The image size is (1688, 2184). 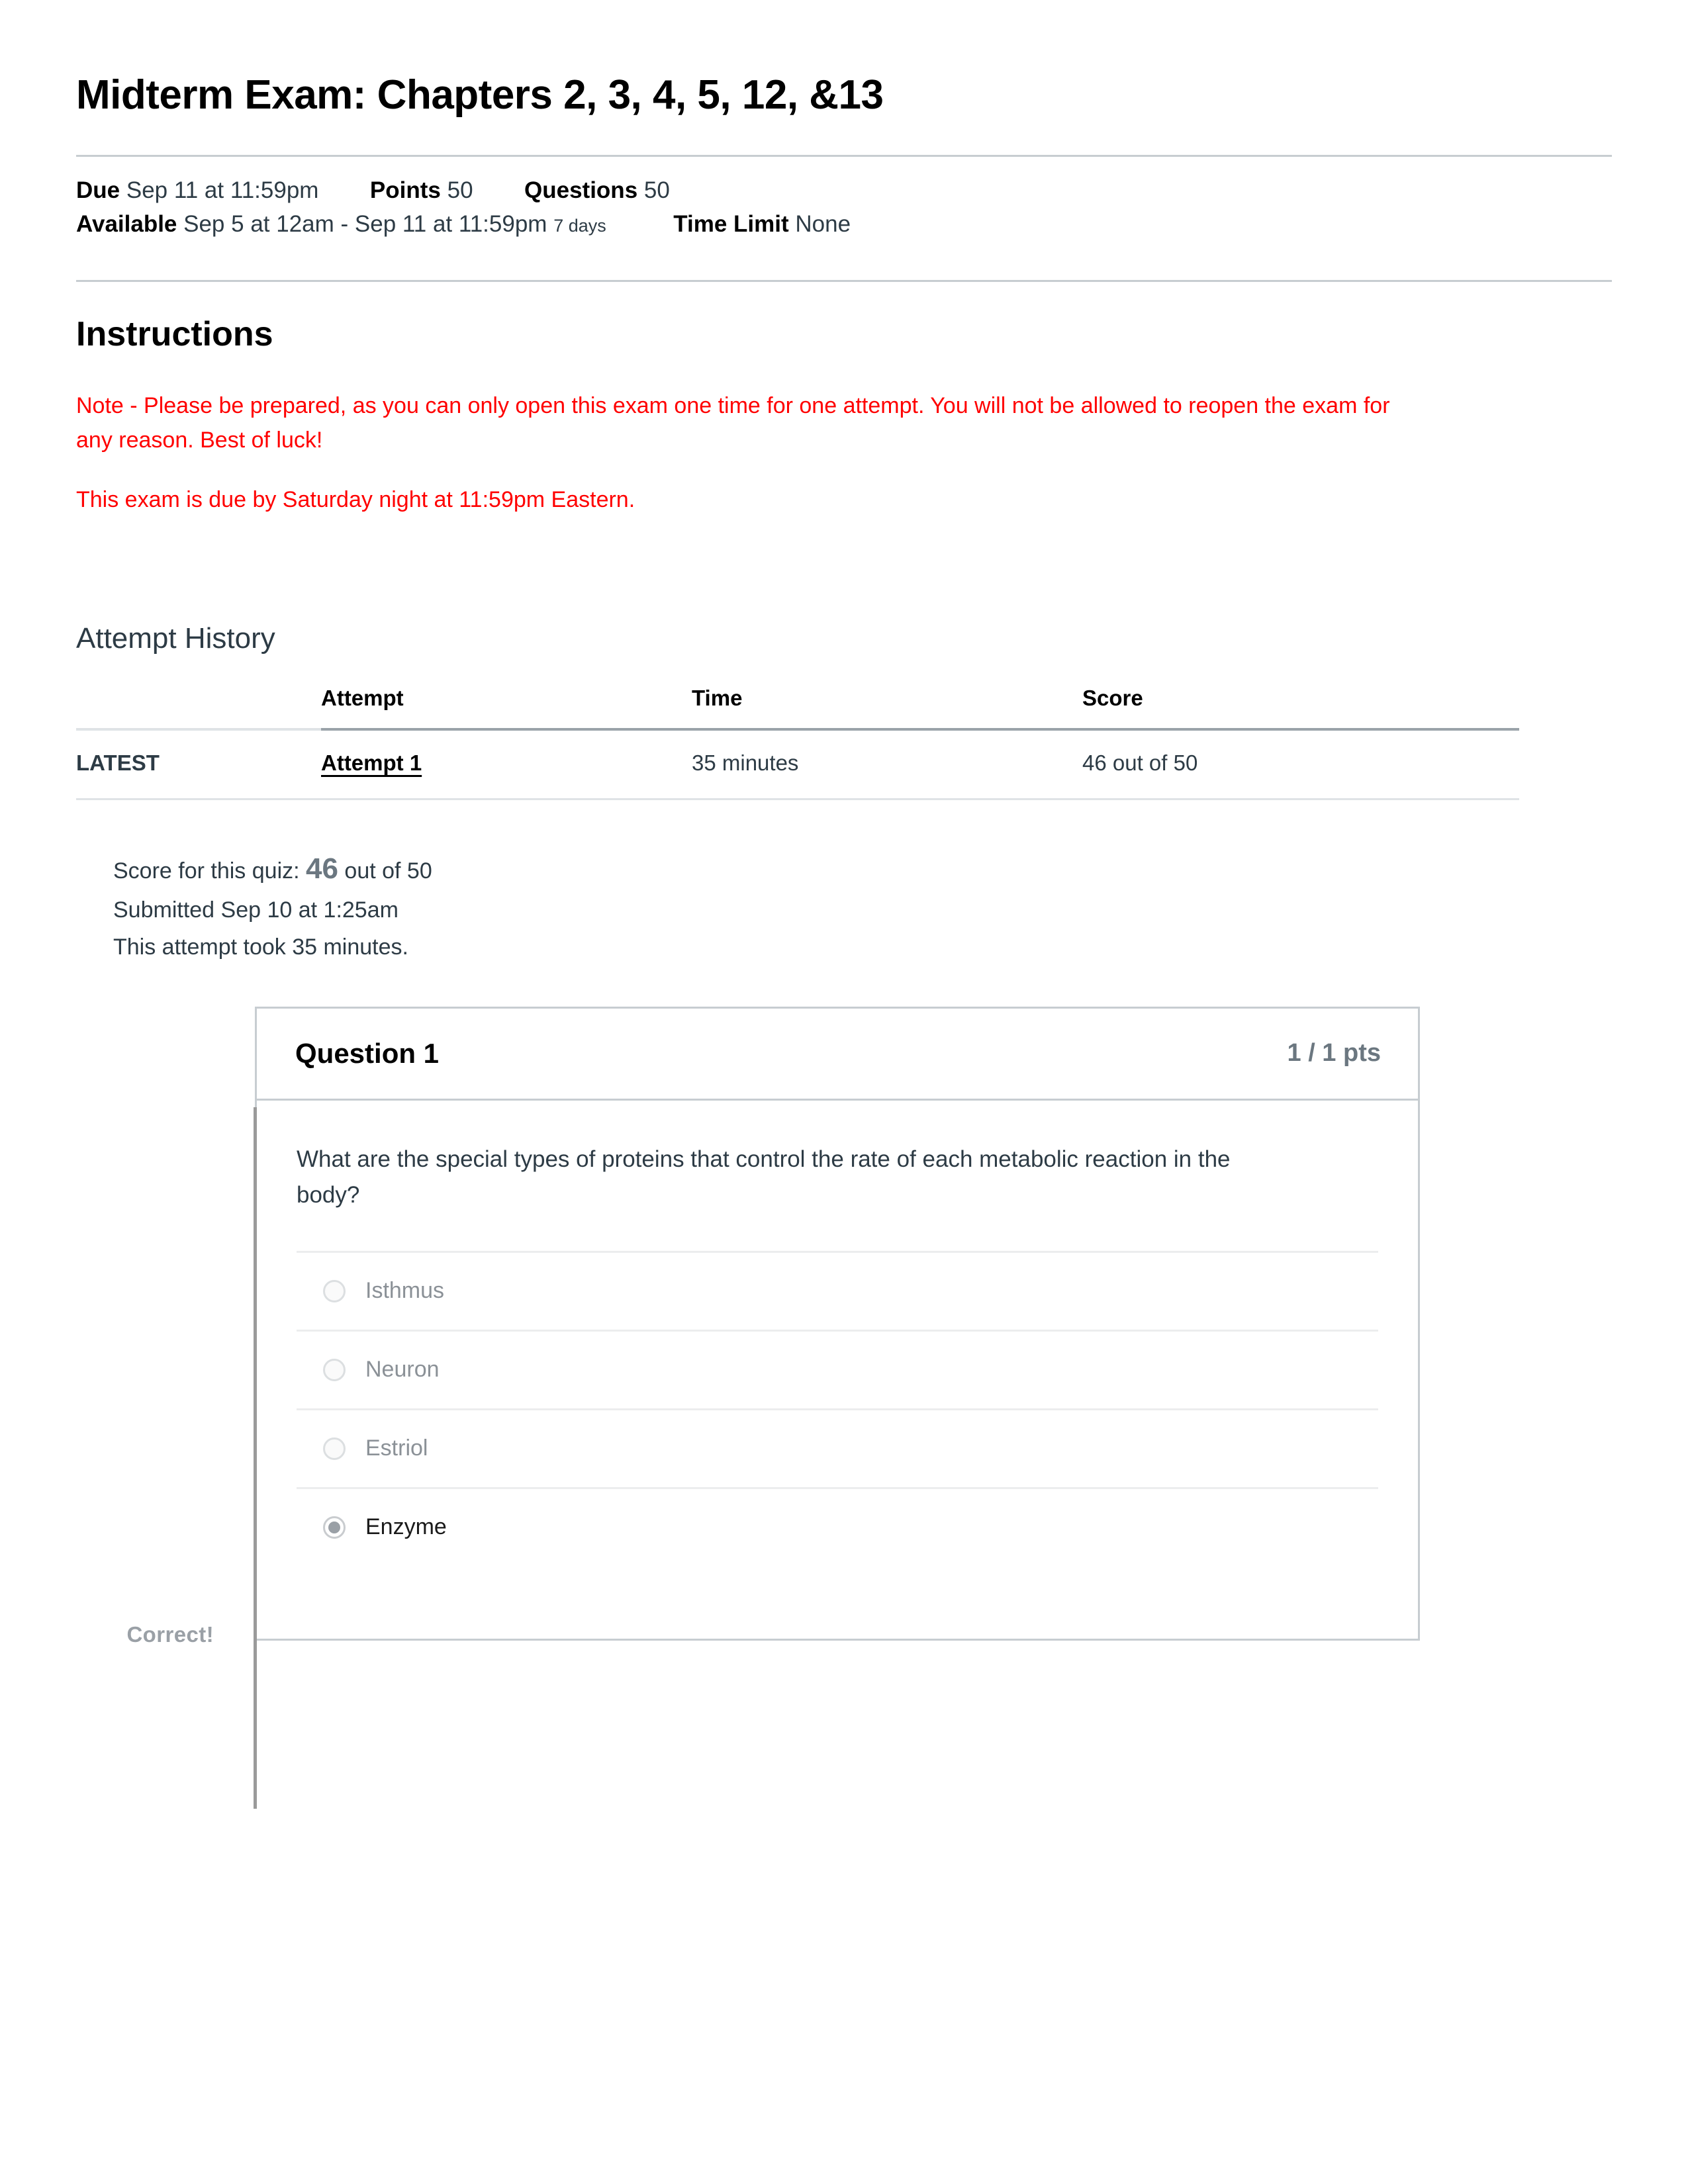 What do you see at coordinates (402, 1370) in the screenshot?
I see `answer-label: Neuron` at bounding box center [402, 1370].